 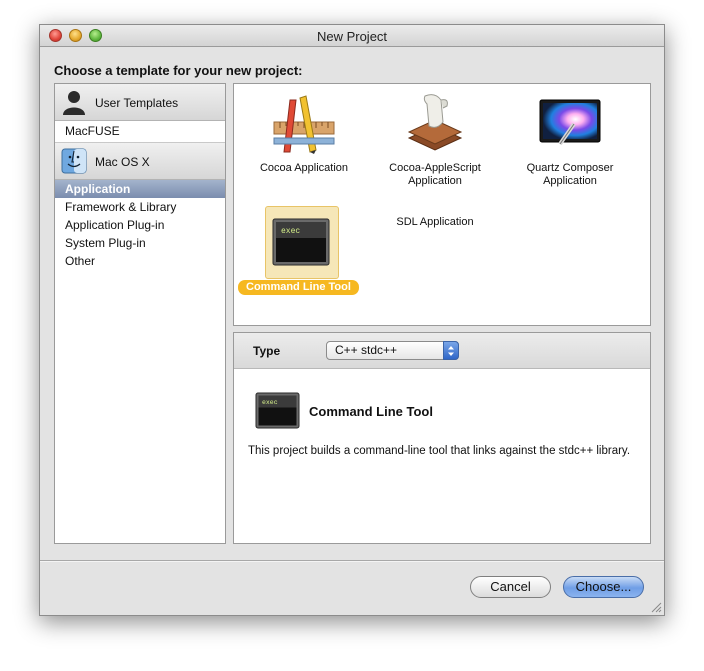 What do you see at coordinates (304, 124) in the screenshot?
I see `pencil-ruler-icon` at bounding box center [304, 124].